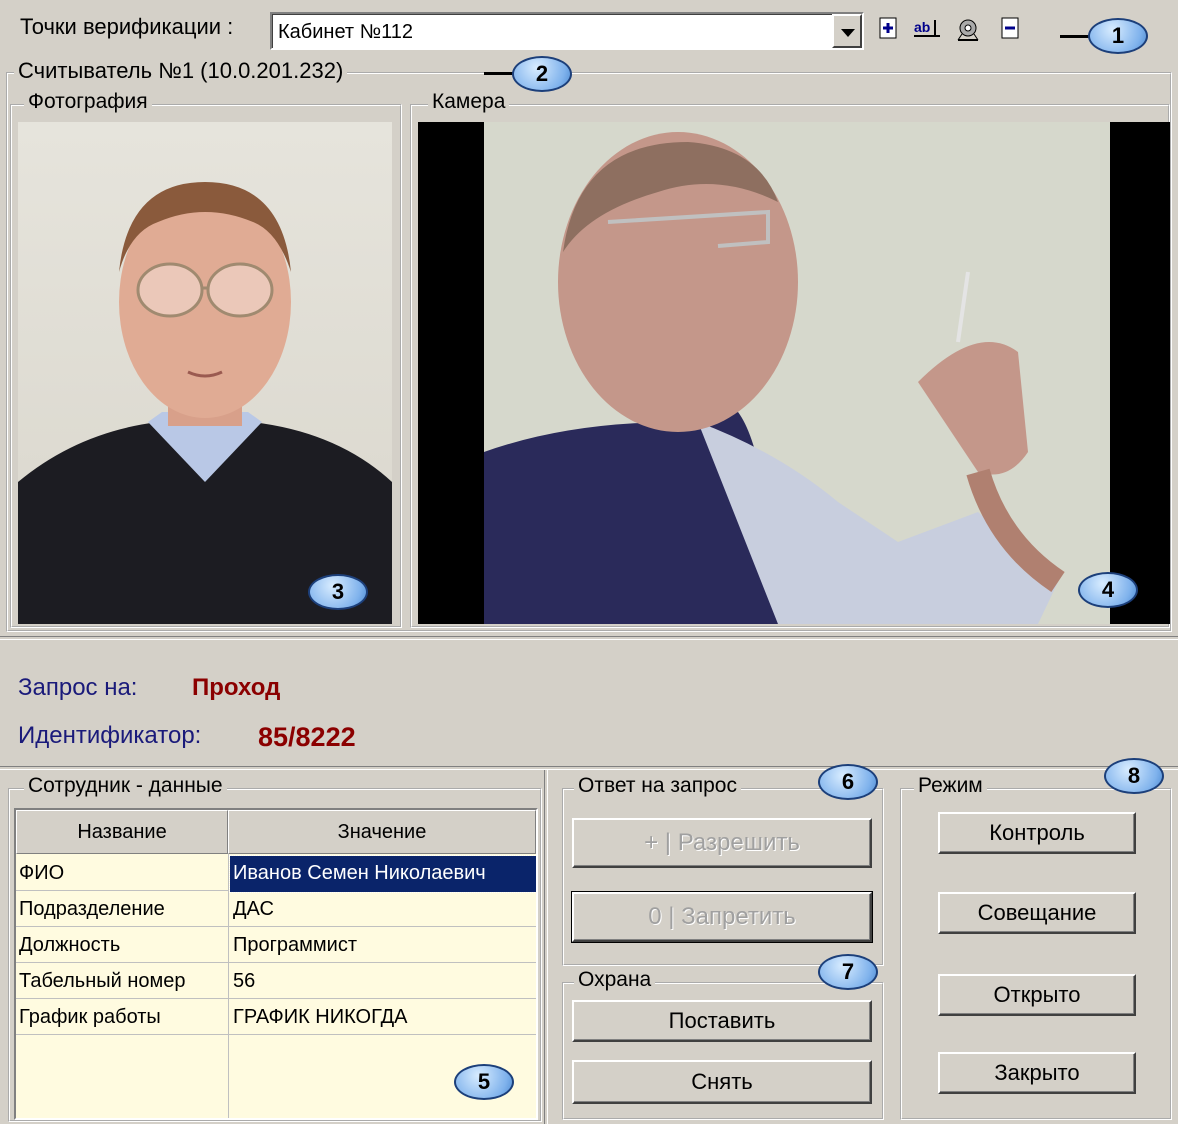 The image size is (1178, 1124). I want to click on callout-5: 5, so click(484, 1082).